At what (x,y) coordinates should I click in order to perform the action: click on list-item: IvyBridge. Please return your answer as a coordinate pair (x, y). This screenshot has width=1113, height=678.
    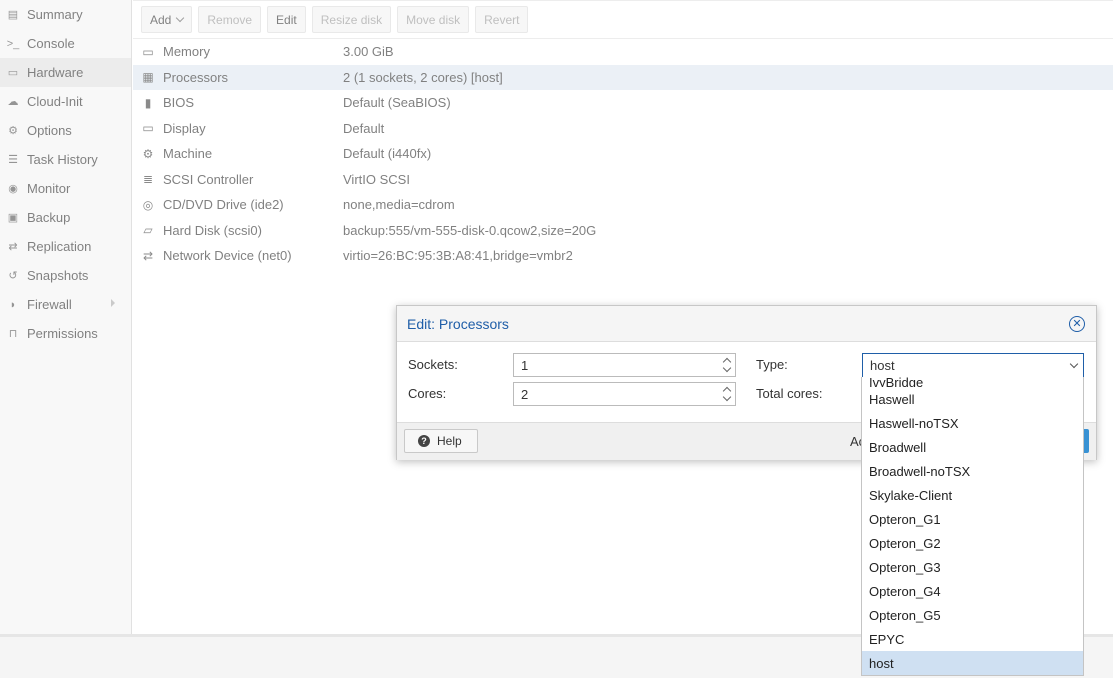
    Looking at the image, I should click on (972, 382).